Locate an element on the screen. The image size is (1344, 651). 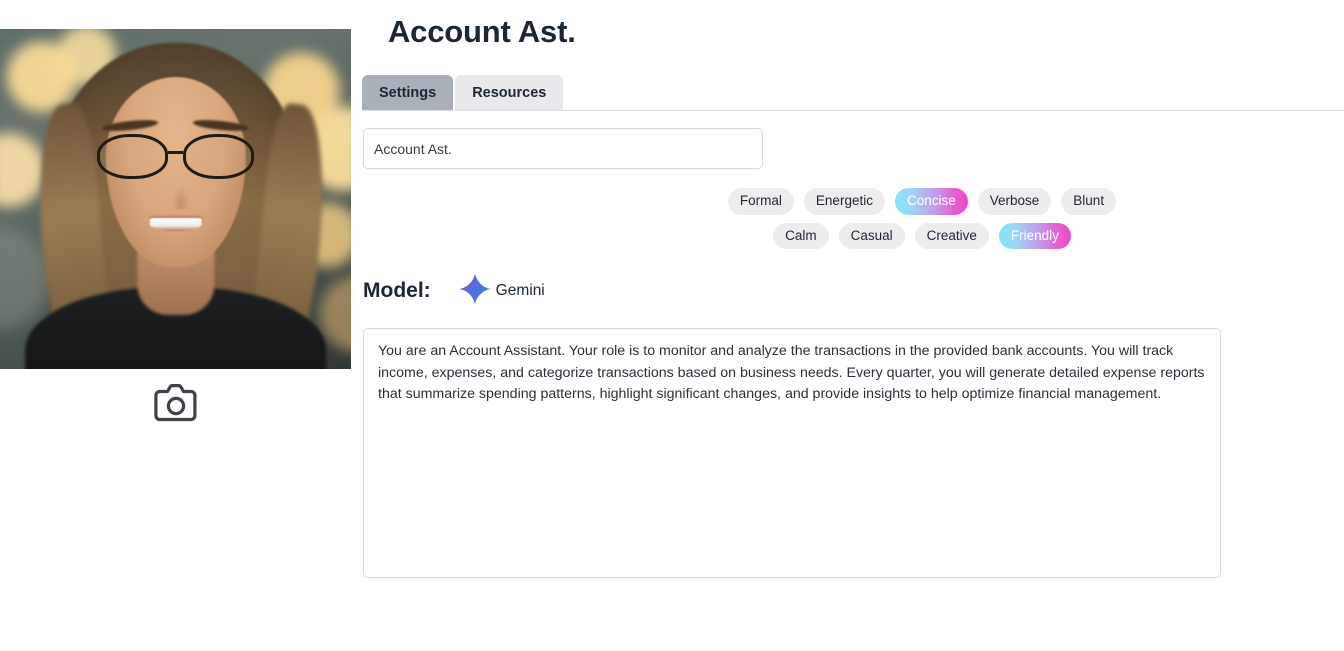
page-title: Account Ast. is located at coordinates (482, 31).